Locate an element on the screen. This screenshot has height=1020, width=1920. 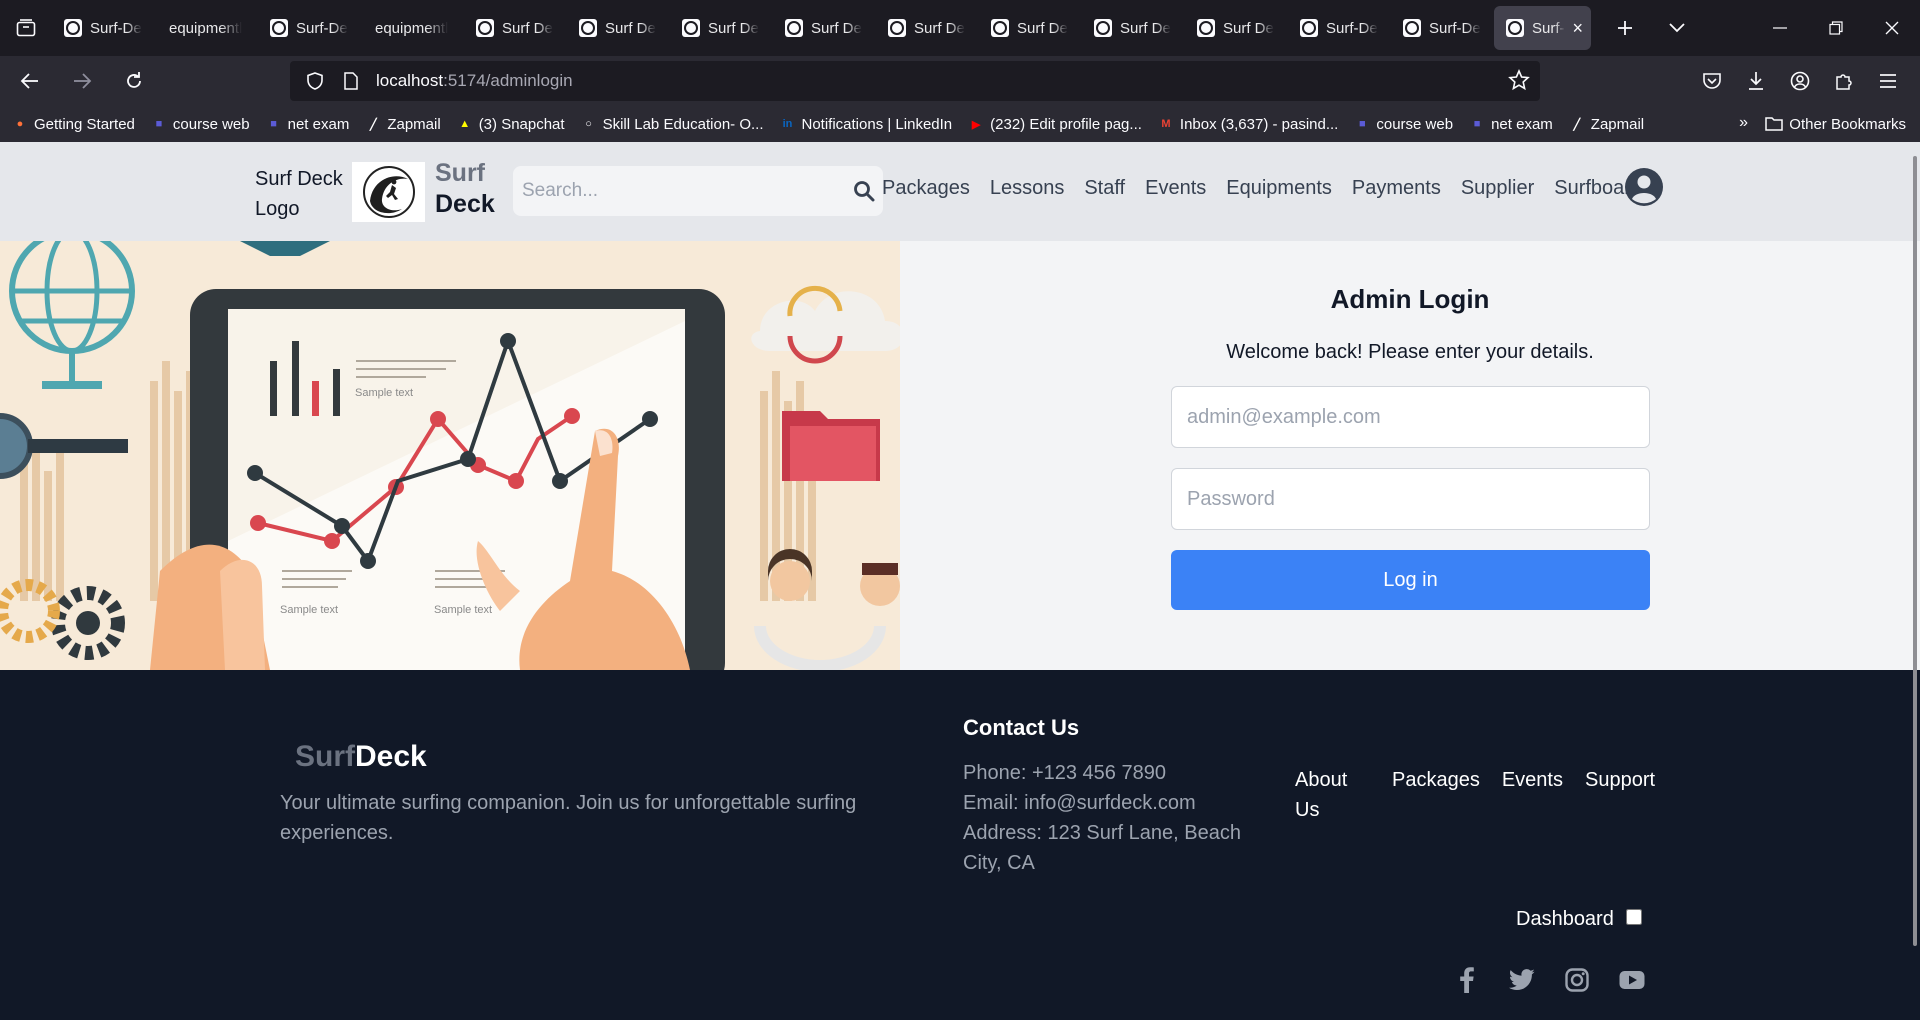
url-path: :5174/adminlogin is located at coordinates (508, 80).